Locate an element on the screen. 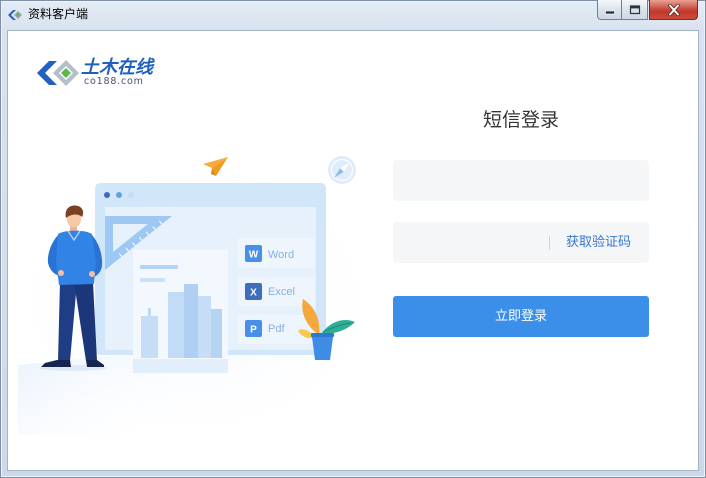  excel-label: Excel is located at coordinates (281, 292).